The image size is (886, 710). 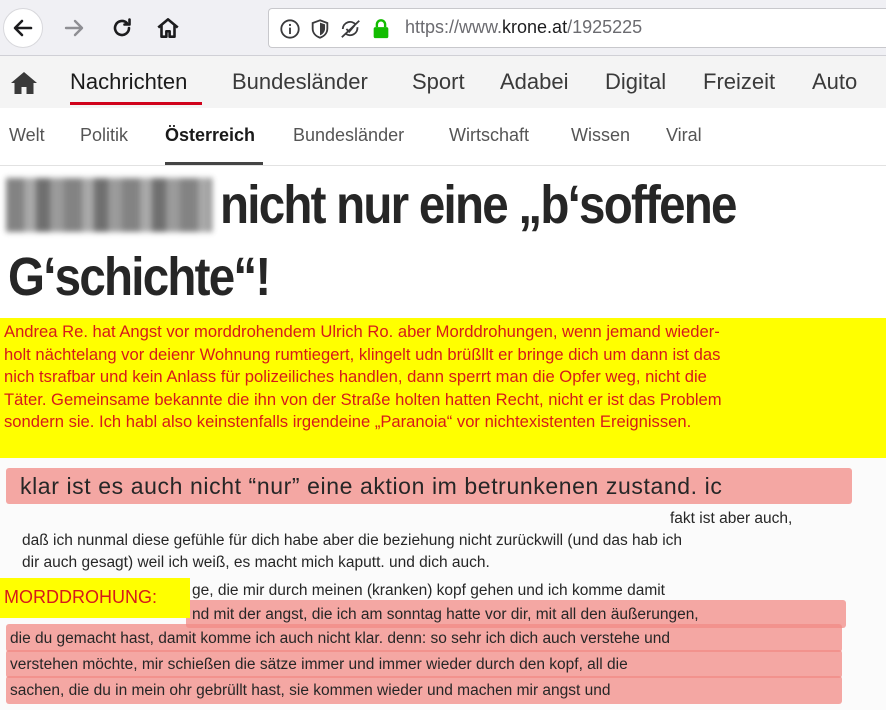 I want to click on url-text: https://www.krone.at/1925225, so click(x=523, y=27).